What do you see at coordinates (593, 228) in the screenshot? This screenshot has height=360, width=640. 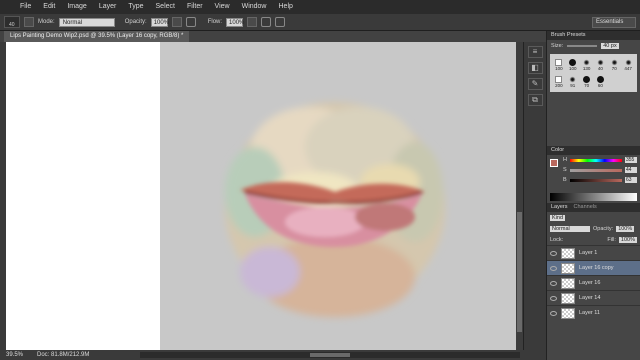 I see `layer-blend-row: Normal Opacity: 100%` at bounding box center [593, 228].